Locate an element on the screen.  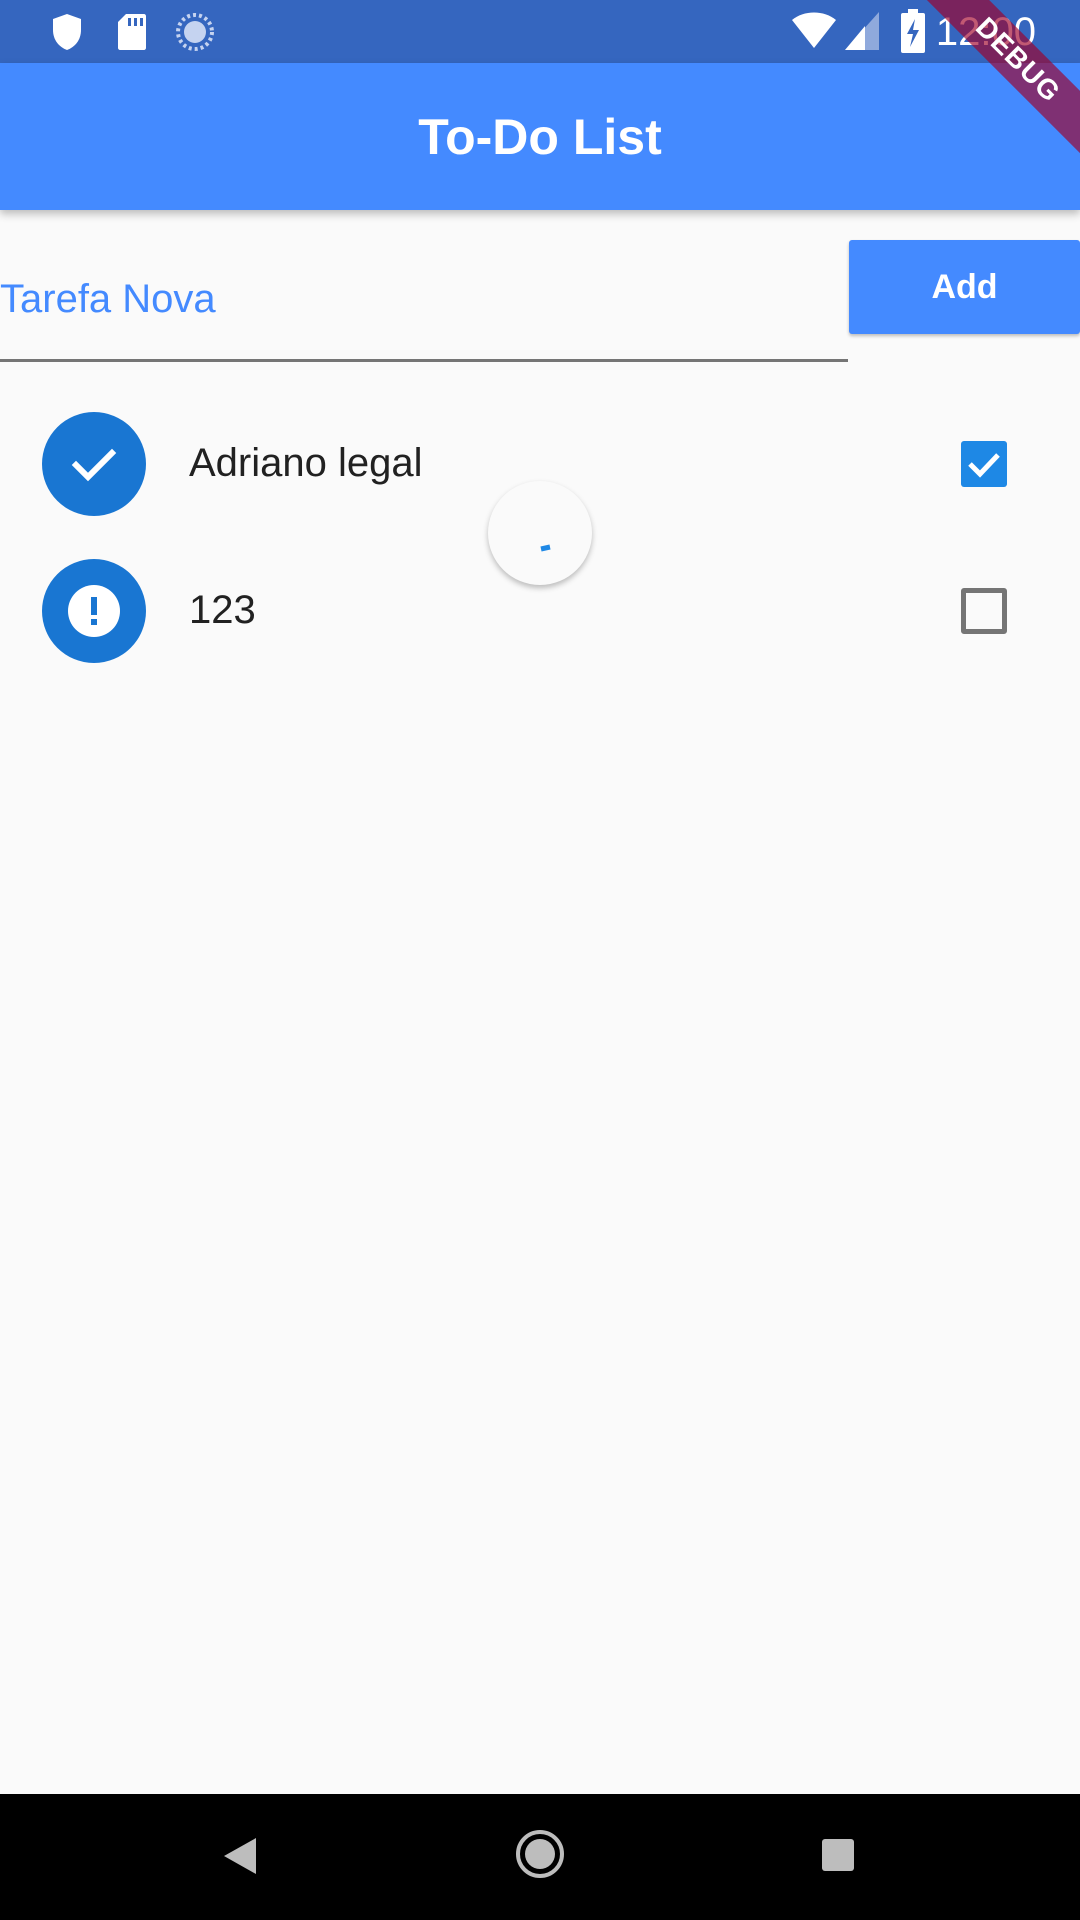
battery-charging-icon is located at coordinates (913, 33).